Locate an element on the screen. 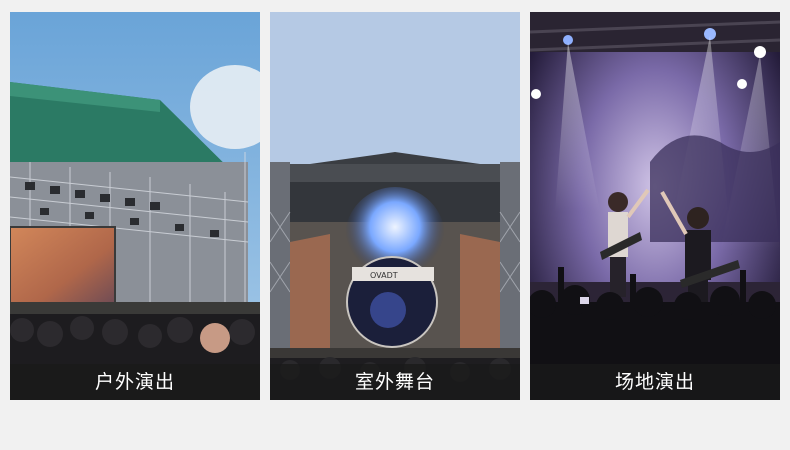 The image size is (790, 450). card-caption: 室外舞台 is located at coordinates (395, 382).